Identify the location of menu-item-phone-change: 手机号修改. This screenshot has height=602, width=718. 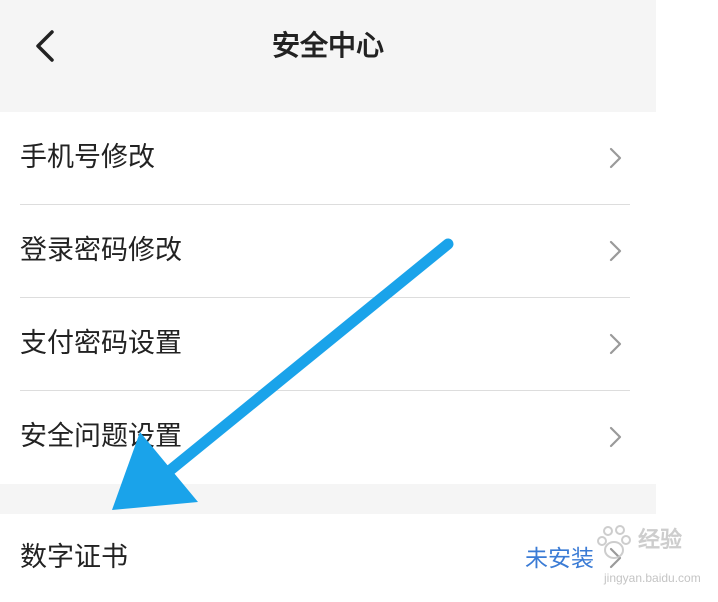
(328, 158).